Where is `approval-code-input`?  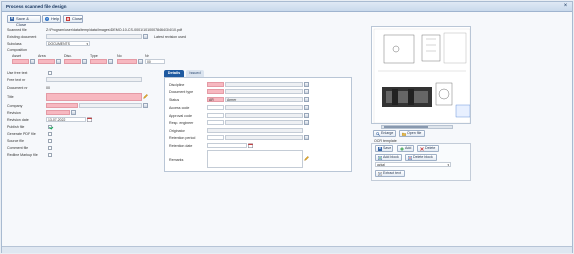 approval-code-input is located at coordinates (215, 115).